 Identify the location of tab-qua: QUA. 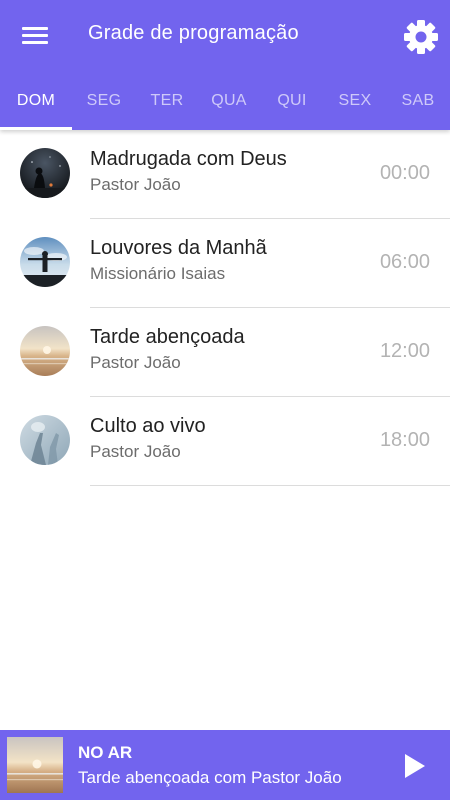
(229, 101).